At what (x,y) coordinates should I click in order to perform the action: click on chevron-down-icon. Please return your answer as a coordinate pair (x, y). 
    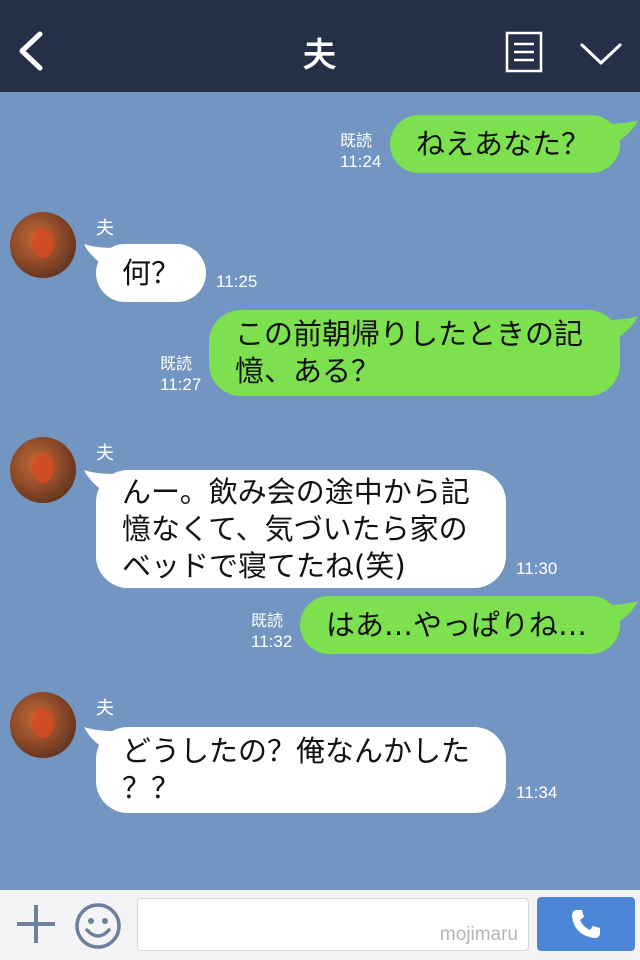
    Looking at the image, I should click on (601, 54).